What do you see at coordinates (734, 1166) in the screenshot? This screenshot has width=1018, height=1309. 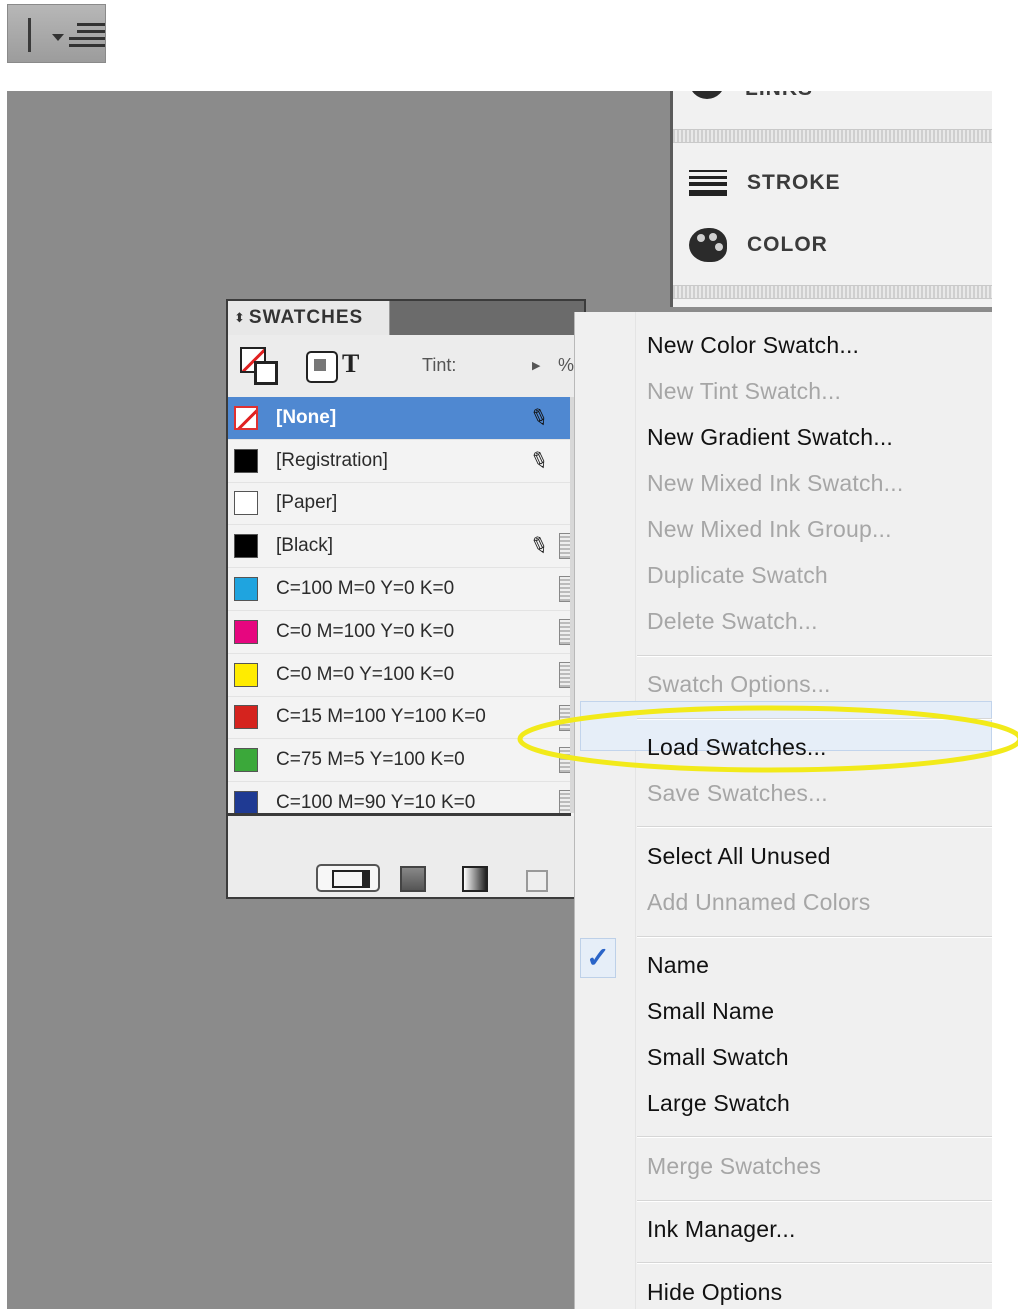 I see `menu-item-merge-swatches: Merge Swatches` at bounding box center [734, 1166].